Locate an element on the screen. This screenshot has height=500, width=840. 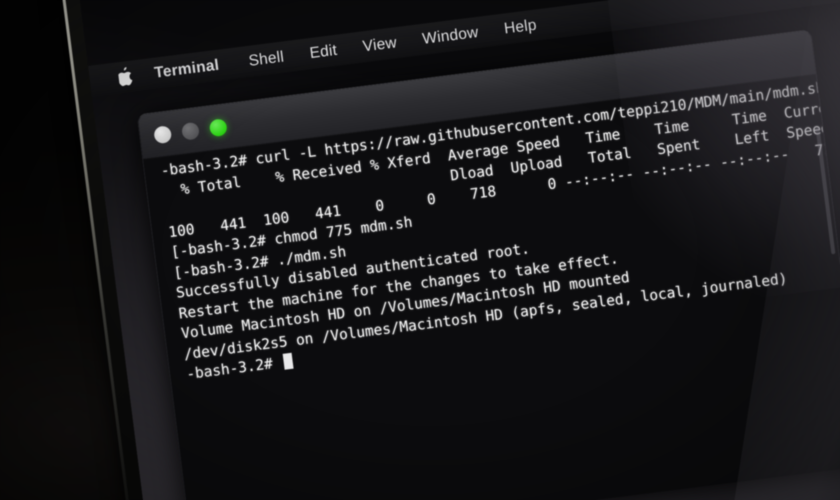
menu-item-terminal: Terminal is located at coordinates (195, 68).